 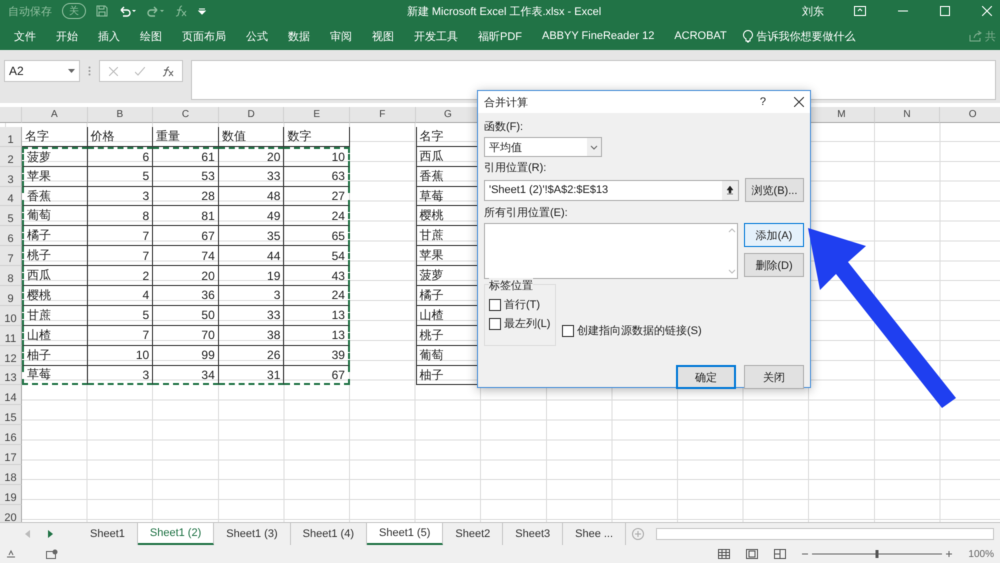 I want to click on ribbon-tab: ACROBAT, so click(x=700, y=36).